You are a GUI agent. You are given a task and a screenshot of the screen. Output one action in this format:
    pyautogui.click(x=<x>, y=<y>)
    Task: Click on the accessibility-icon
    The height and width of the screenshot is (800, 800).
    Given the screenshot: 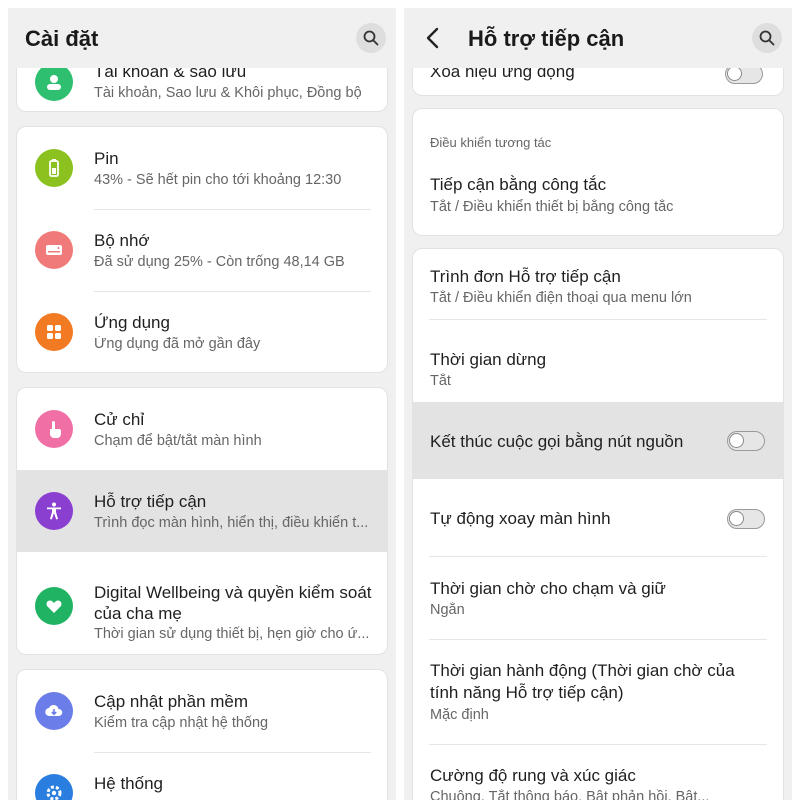 What is the action you would take?
    pyautogui.click(x=54, y=511)
    